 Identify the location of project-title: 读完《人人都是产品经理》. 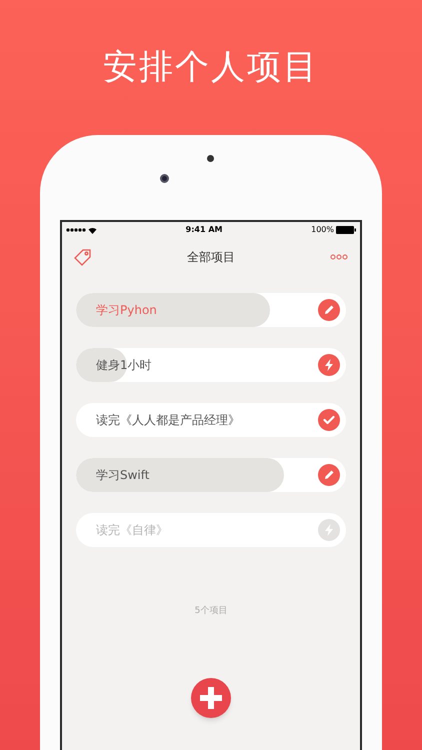
(167, 420).